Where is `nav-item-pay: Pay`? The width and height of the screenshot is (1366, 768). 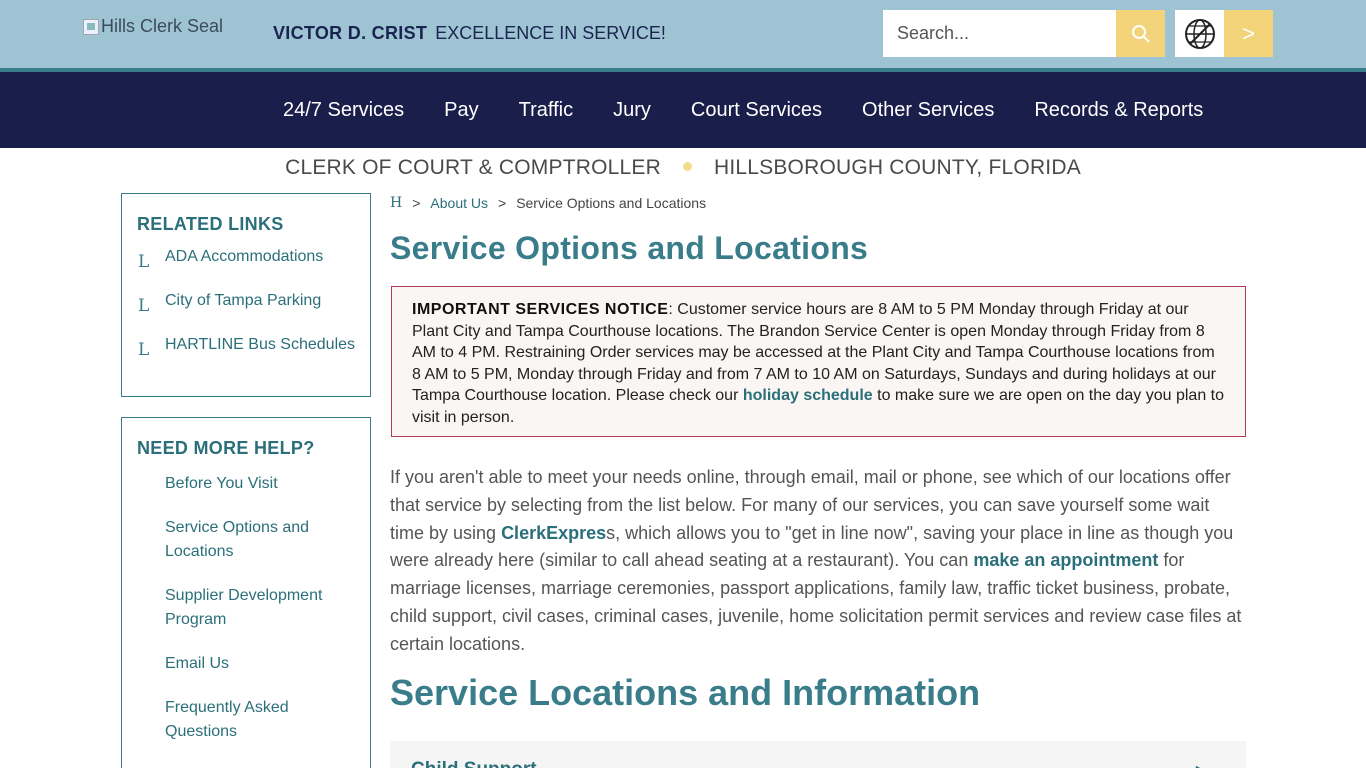 nav-item-pay: Pay is located at coordinates (461, 110).